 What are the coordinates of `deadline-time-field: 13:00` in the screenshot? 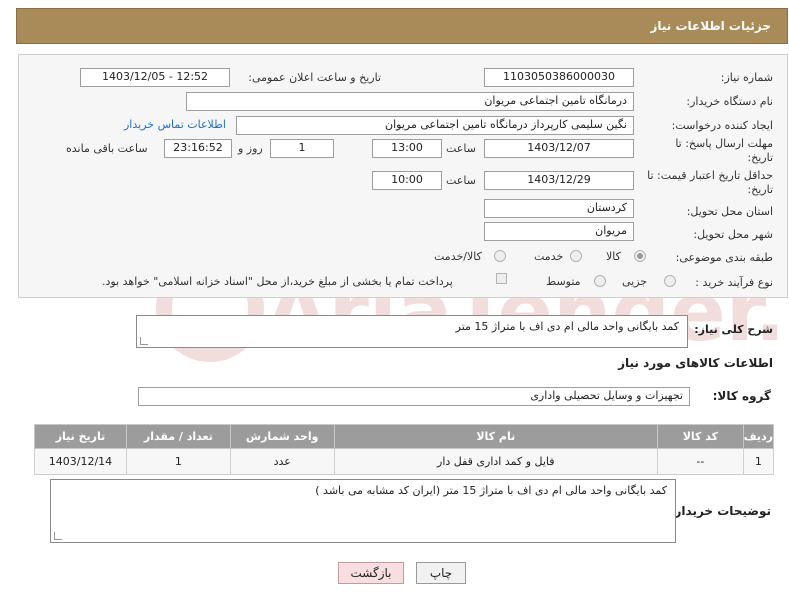 It's located at (407, 148).